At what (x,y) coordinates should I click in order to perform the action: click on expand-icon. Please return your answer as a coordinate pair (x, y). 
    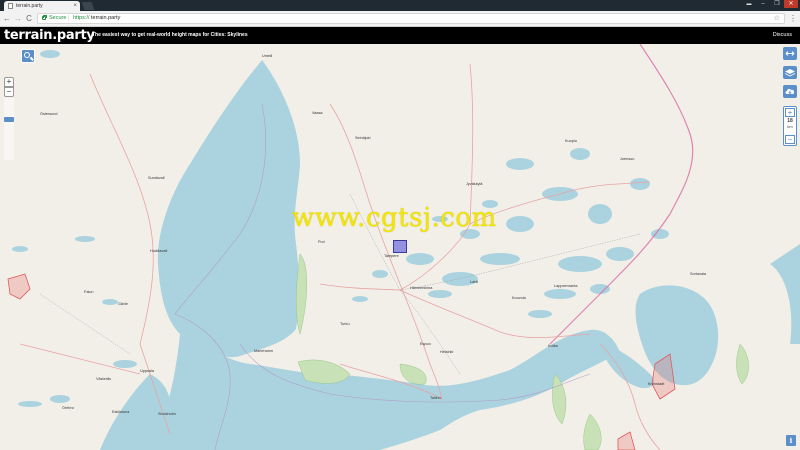
    Looking at the image, I should click on (790, 53).